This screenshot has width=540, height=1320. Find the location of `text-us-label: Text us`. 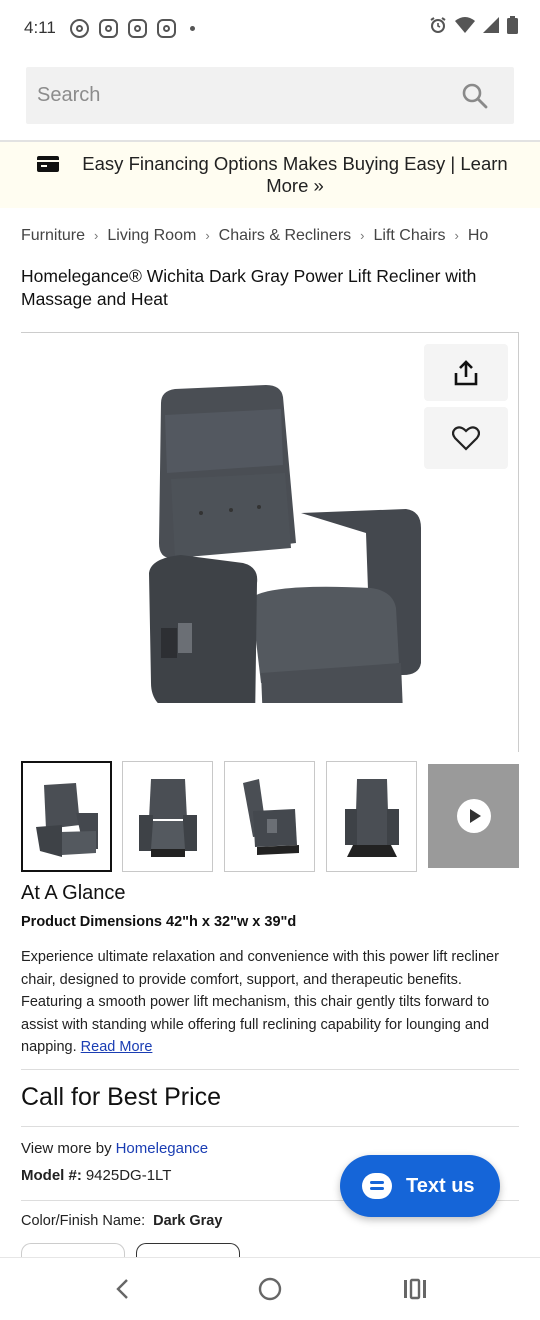

text-us-label: Text us is located at coordinates (440, 1185).